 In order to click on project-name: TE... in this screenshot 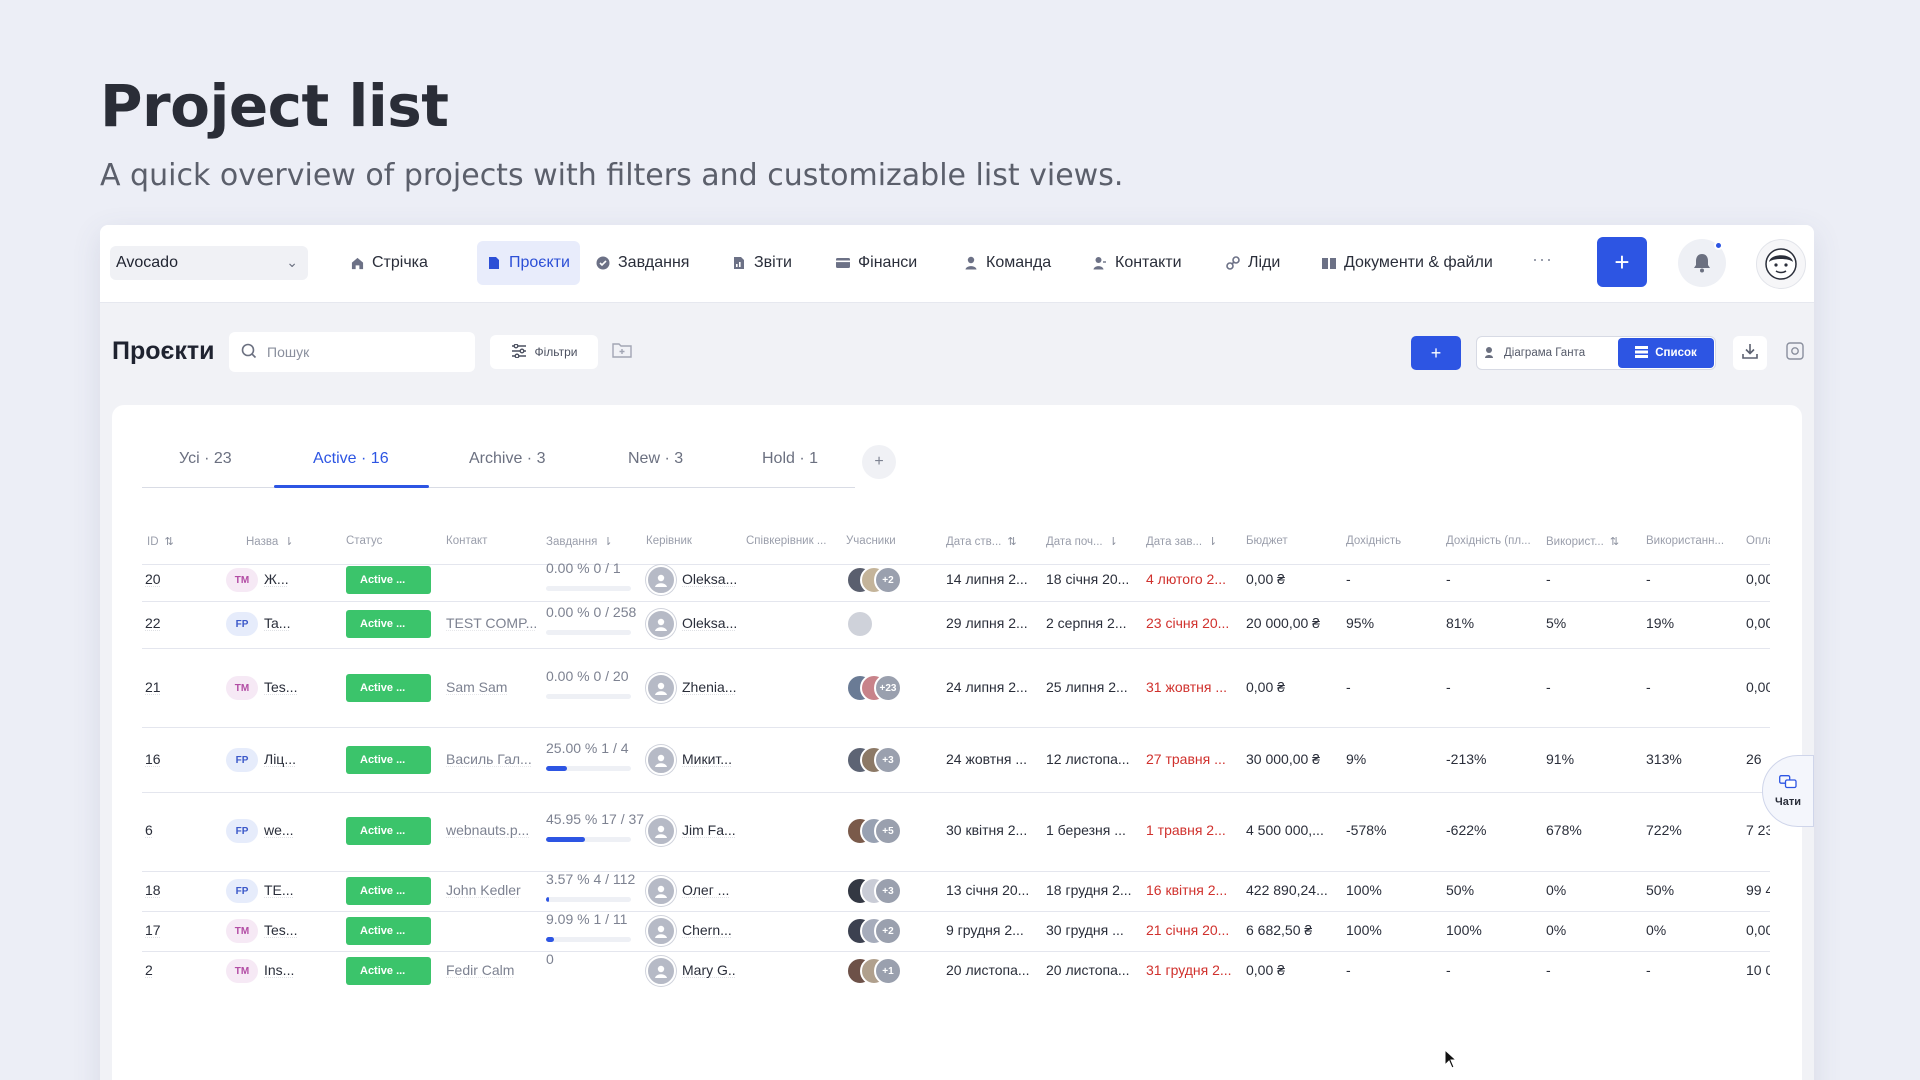, I will do `click(279, 890)`.